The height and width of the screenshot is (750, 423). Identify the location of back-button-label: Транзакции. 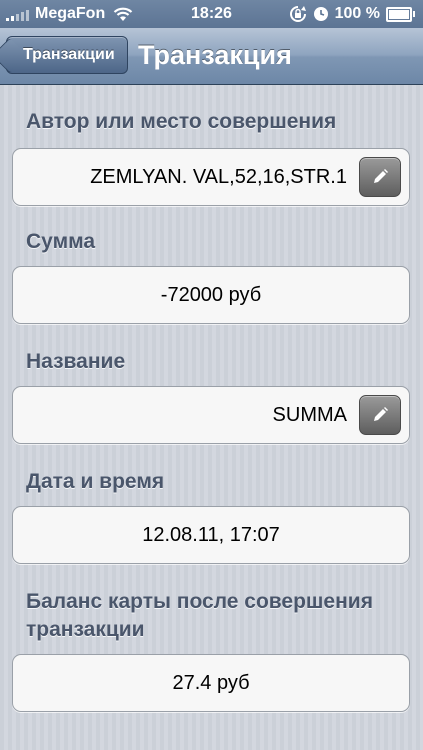
(69, 54).